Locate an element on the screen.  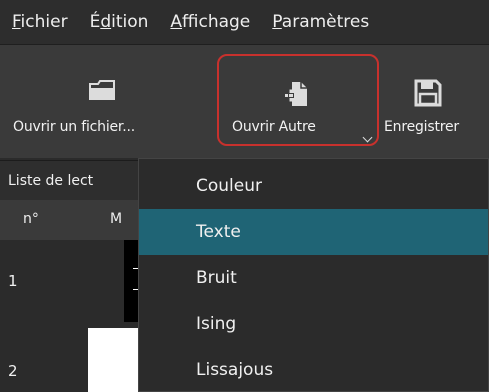
menu-parametres-rest: aramètres is located at coordinates (325, 22).